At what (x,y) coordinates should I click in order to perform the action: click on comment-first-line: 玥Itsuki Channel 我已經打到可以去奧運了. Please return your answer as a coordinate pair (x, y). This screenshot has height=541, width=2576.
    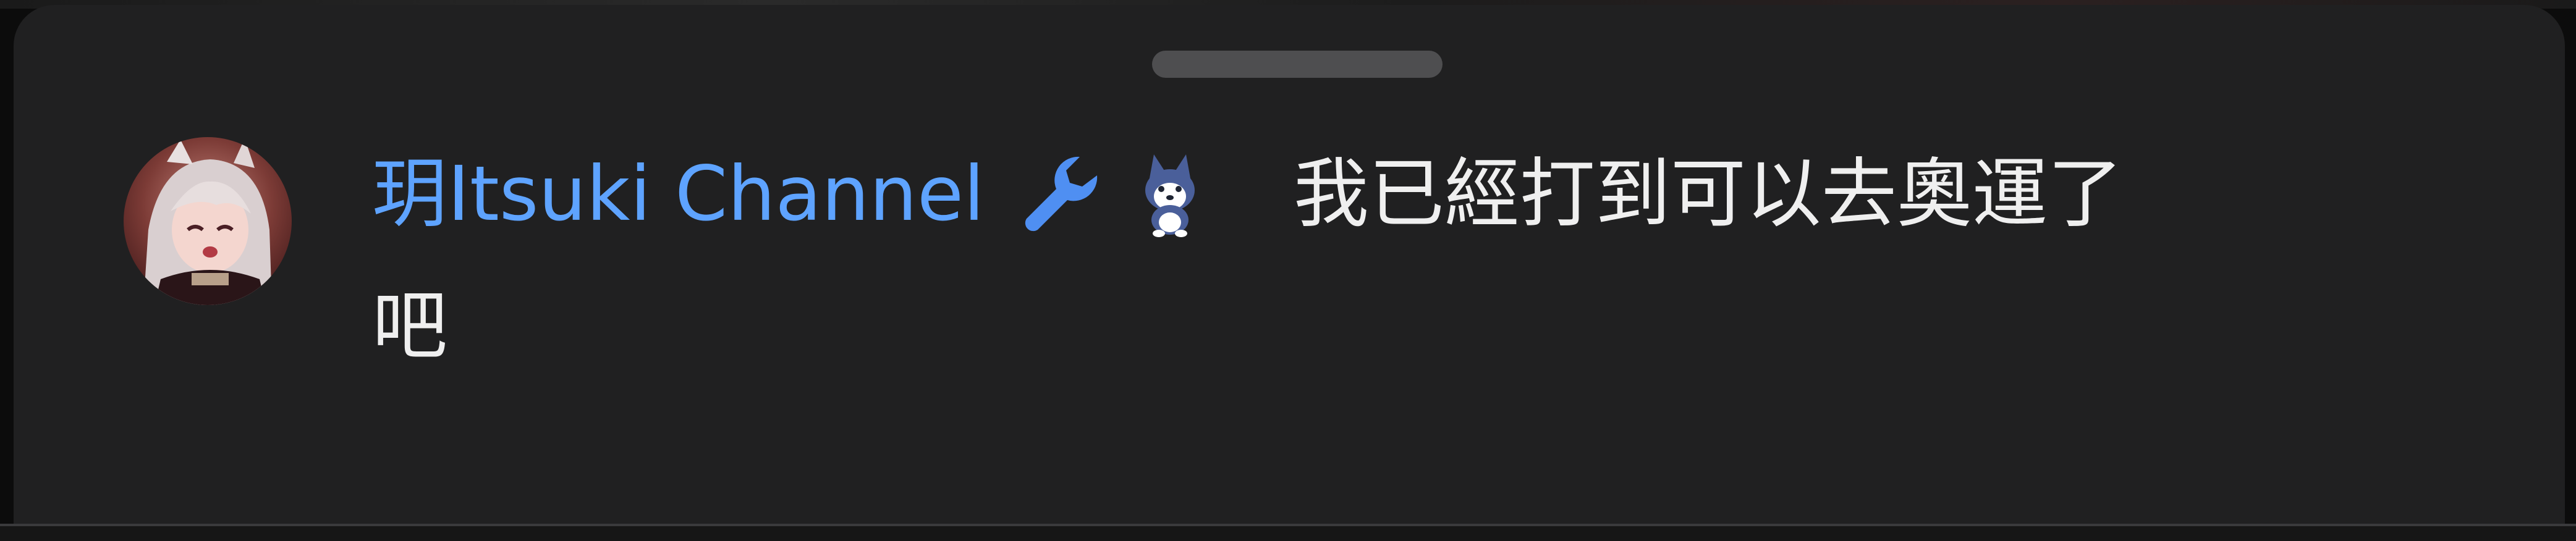
    Looking at the image, I should click on (1247, 194).